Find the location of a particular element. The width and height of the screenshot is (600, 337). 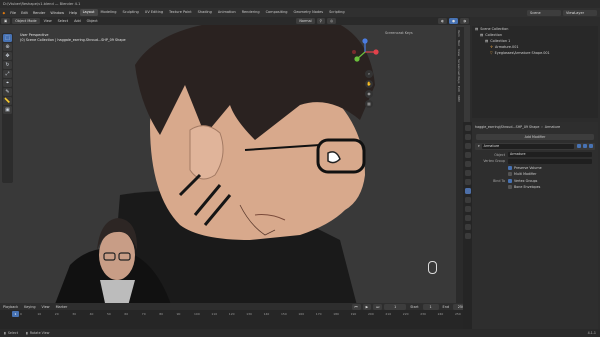

view-layer-tab-icon is located at coordinates (467, 155).